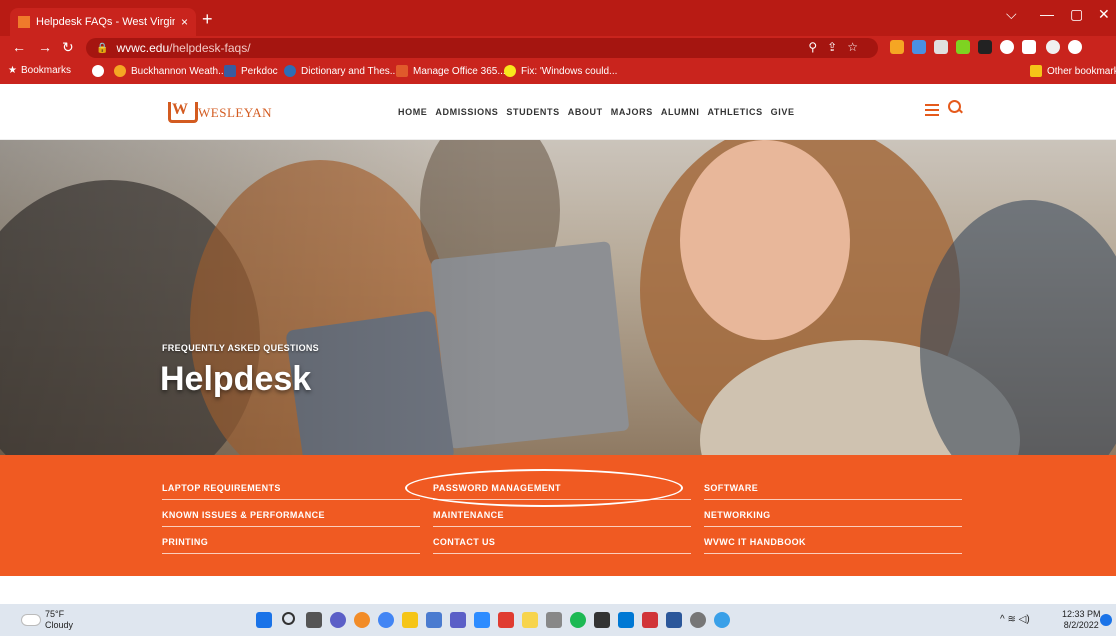  What do you see at coordinates (291, 545) in the screenshot?
I see `faq-link-printing: PRINTING` at bounding box center [291, 545].